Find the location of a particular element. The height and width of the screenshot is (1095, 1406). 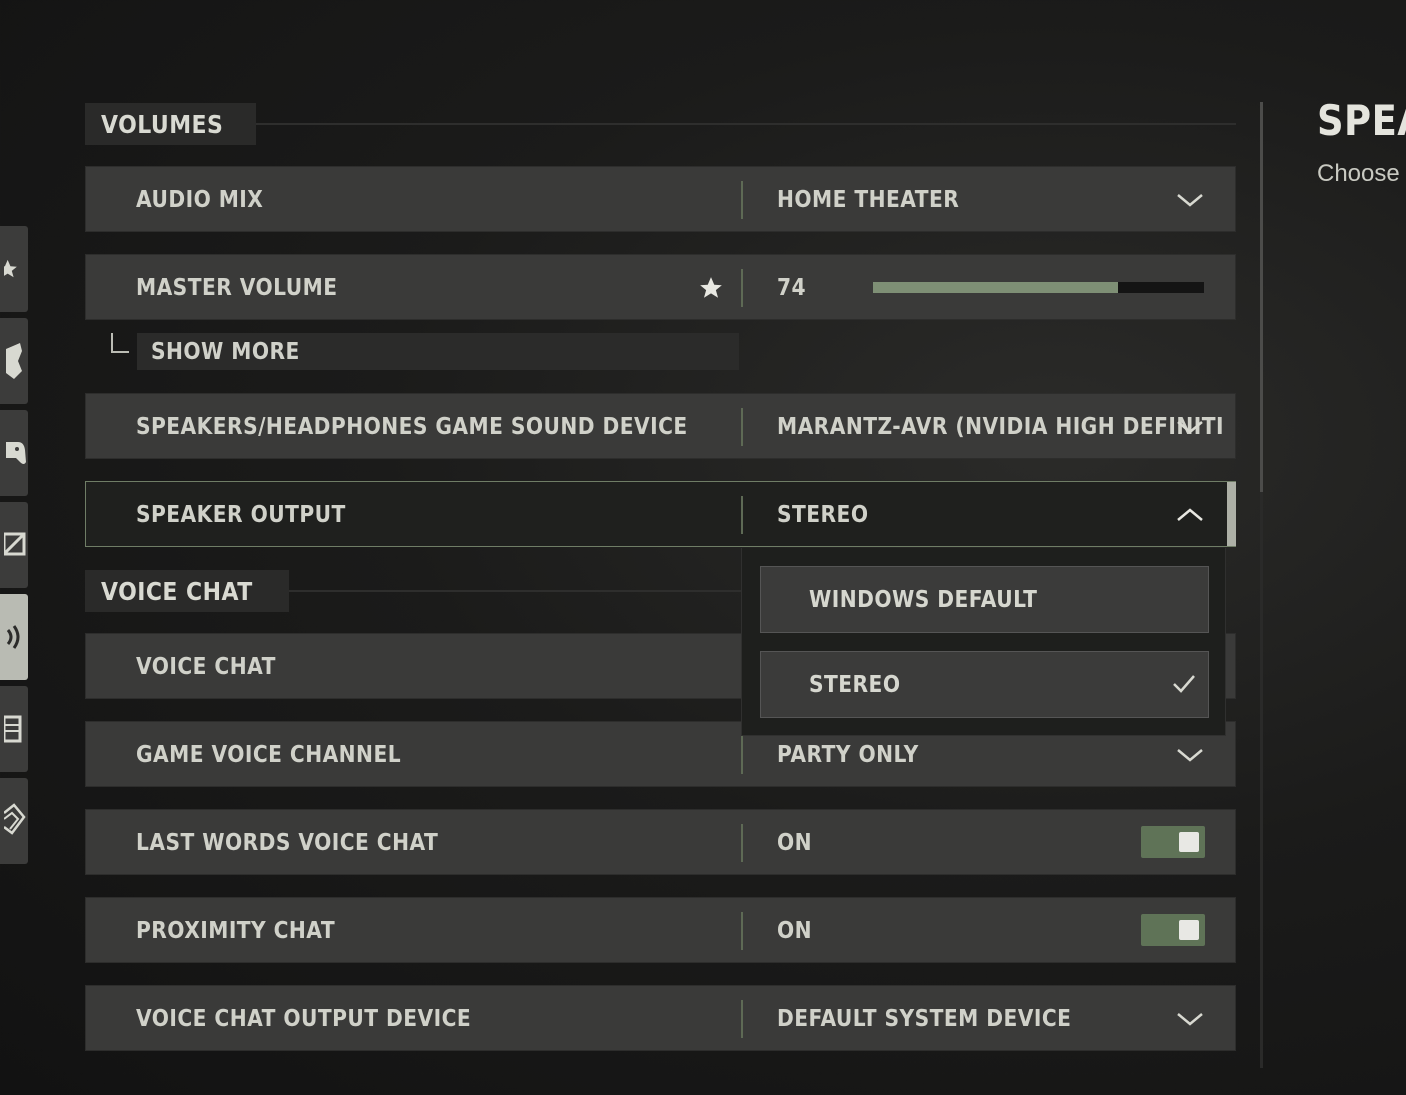

star-icon is located at coordinates (10, 268).